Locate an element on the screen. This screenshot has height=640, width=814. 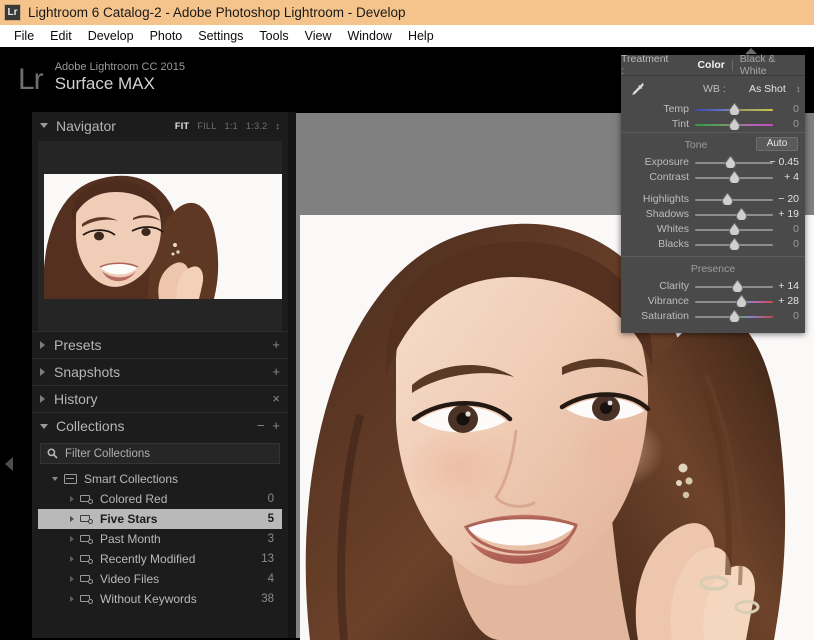
slider-blacks-value: 0 is located at coordinates (796, 244).